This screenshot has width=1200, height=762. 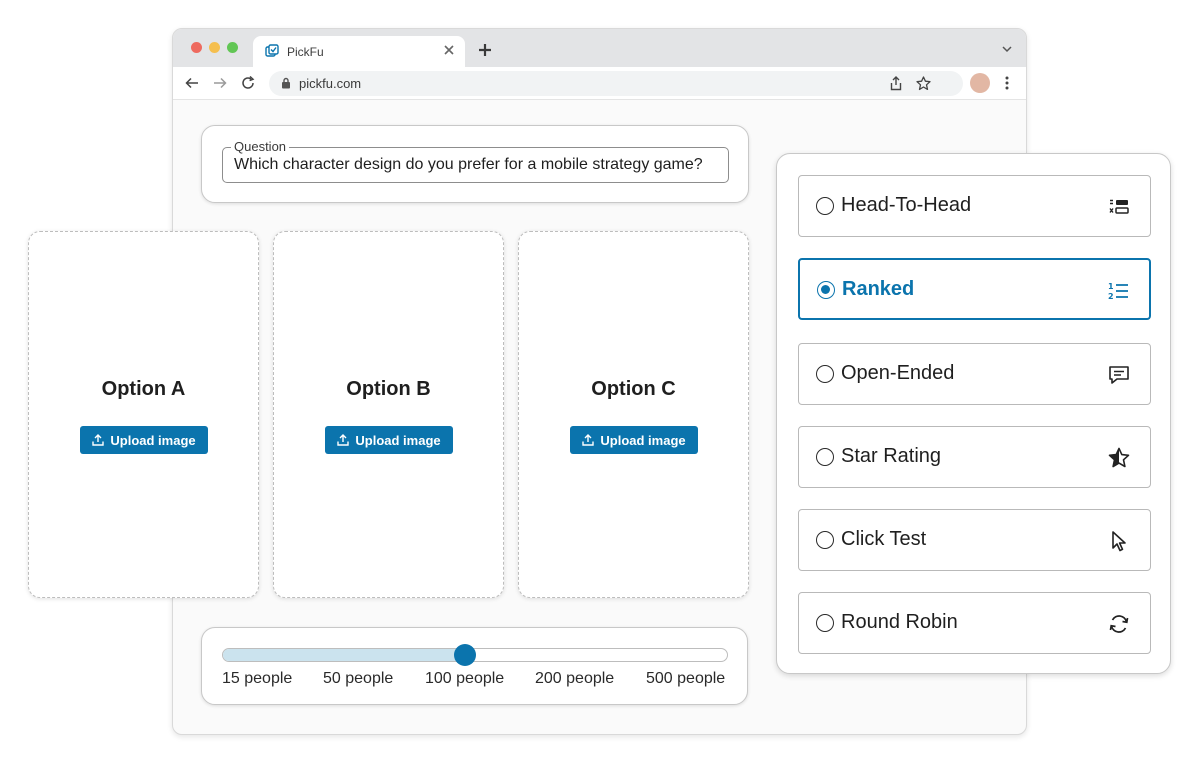 I want to click on question-type-label: Ranked, so click(x=878, y=289).